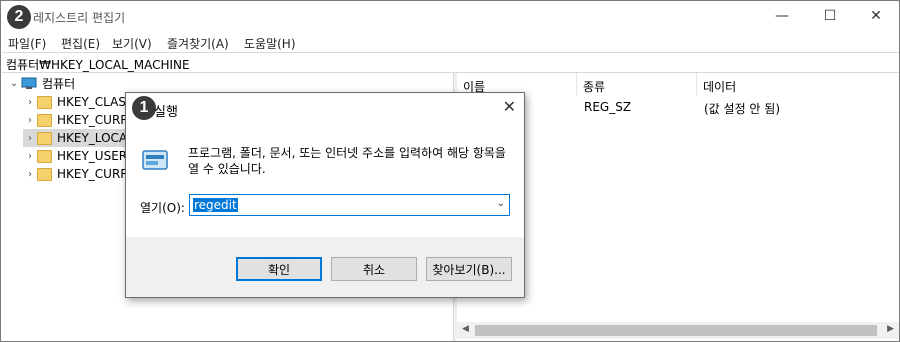 This screenshot has height=342, width=900. I want to click on window-title: 레지스트리 편집기, so click(79, 18).